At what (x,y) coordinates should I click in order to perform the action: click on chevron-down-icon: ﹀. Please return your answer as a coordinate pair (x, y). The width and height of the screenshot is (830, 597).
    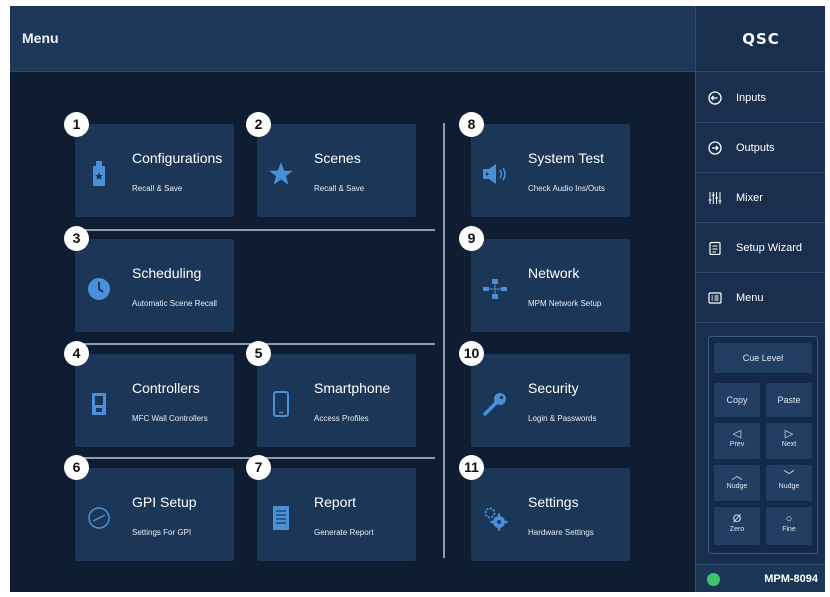
    Looking at the image, I should click on (789, 476).